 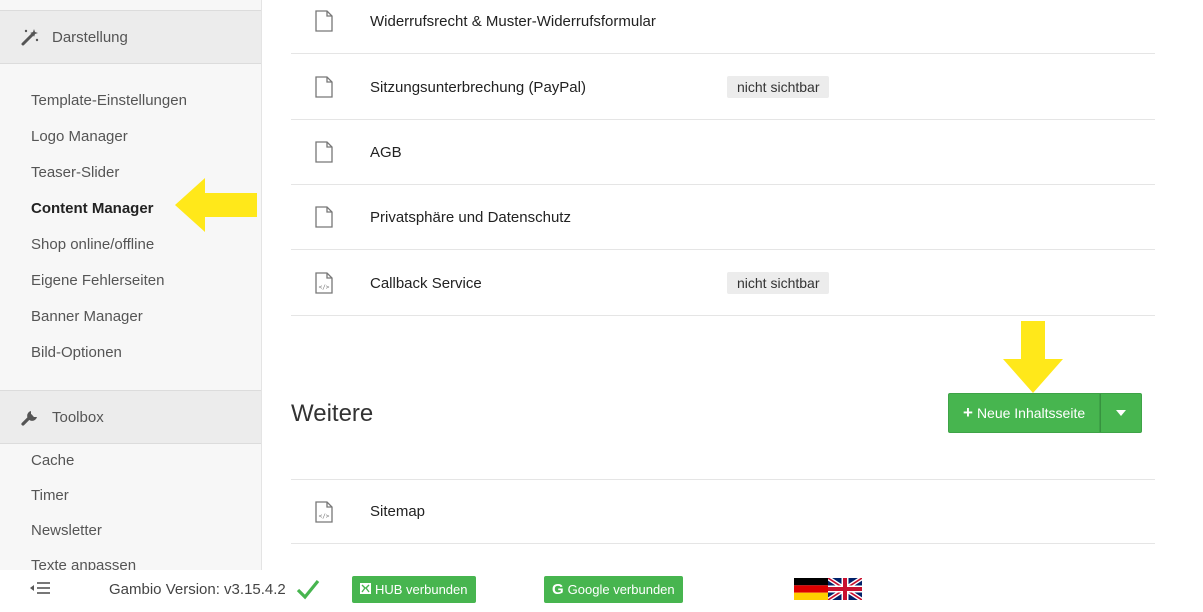 What do you see at coordinates (50, 495) in the screenshot?
I see `sidebar-item-timer: Timer` at bounding box center [50, 495].